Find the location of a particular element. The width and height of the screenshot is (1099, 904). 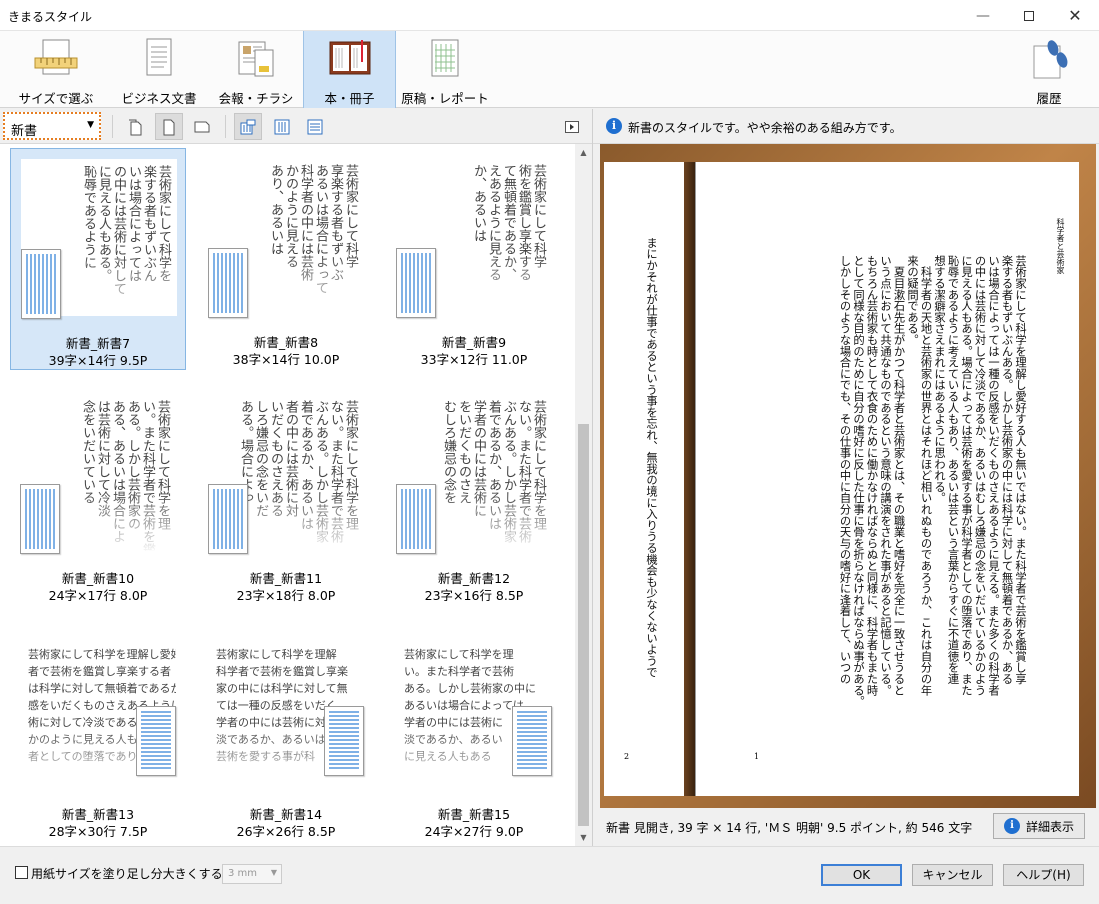

vertical-text-icon is located at coordinates (282, 126).